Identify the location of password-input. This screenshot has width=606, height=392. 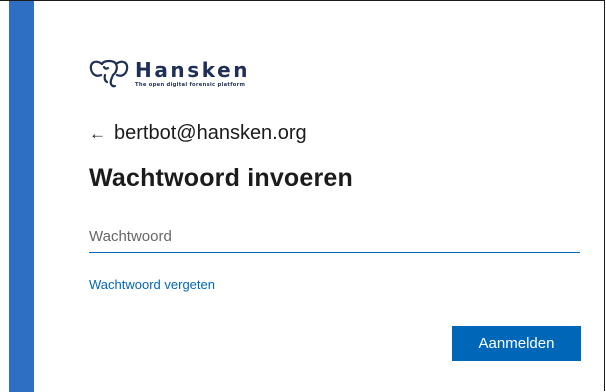
(334, 236).